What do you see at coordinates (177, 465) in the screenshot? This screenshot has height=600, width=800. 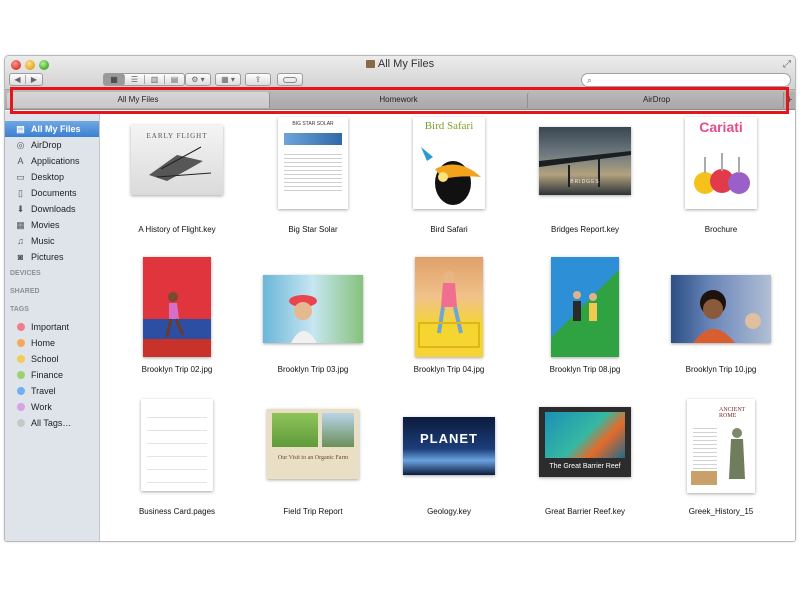 I see `file-item: Business Card.pages` at bounding box center [177, 465].